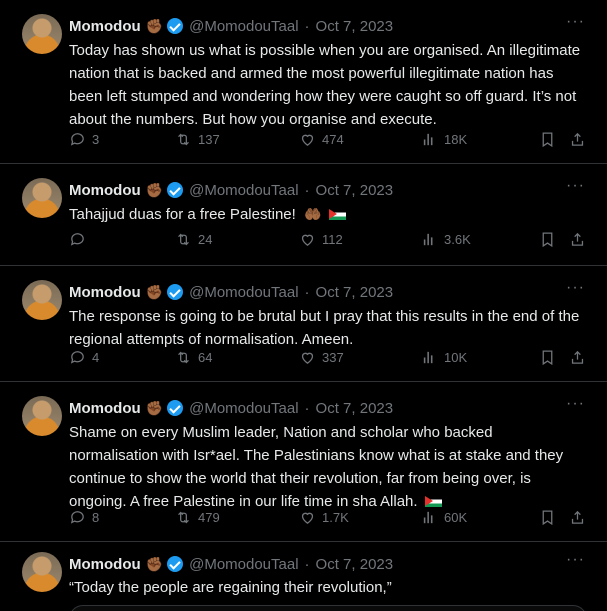 This screenshot has width=607, height=611. I want to click on repost-count: 479, so click(209, 517).